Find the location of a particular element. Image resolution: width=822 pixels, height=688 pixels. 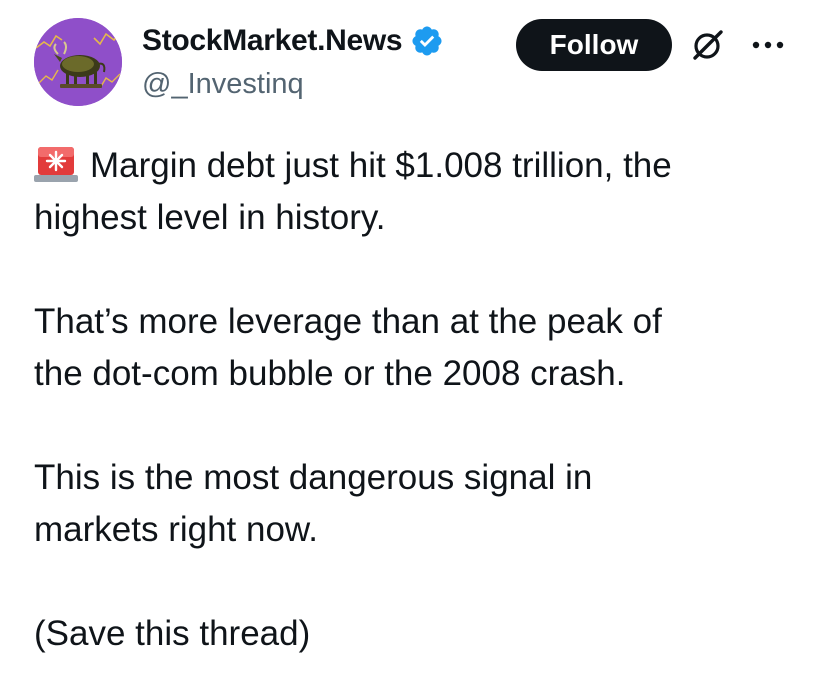

tweet-line: the dot-com bubble or the 2008 crash. is located at coordinates (330, 373).